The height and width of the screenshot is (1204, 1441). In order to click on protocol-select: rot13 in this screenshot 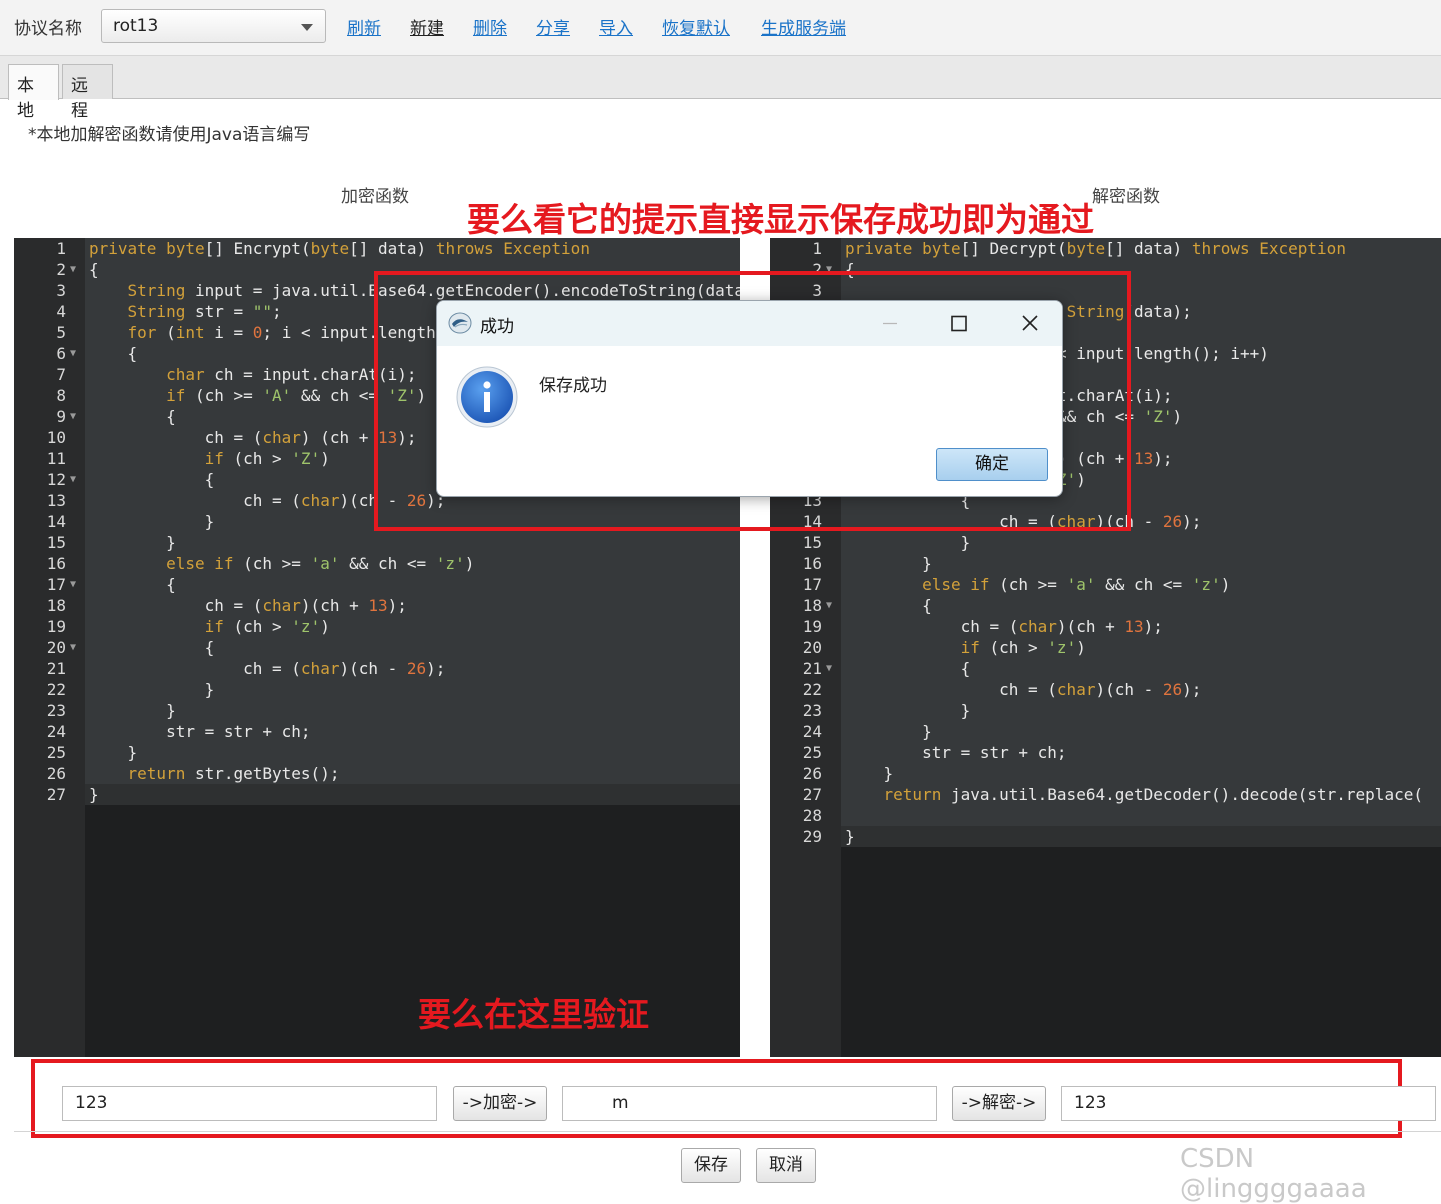, I will do `click(213, 26)`.